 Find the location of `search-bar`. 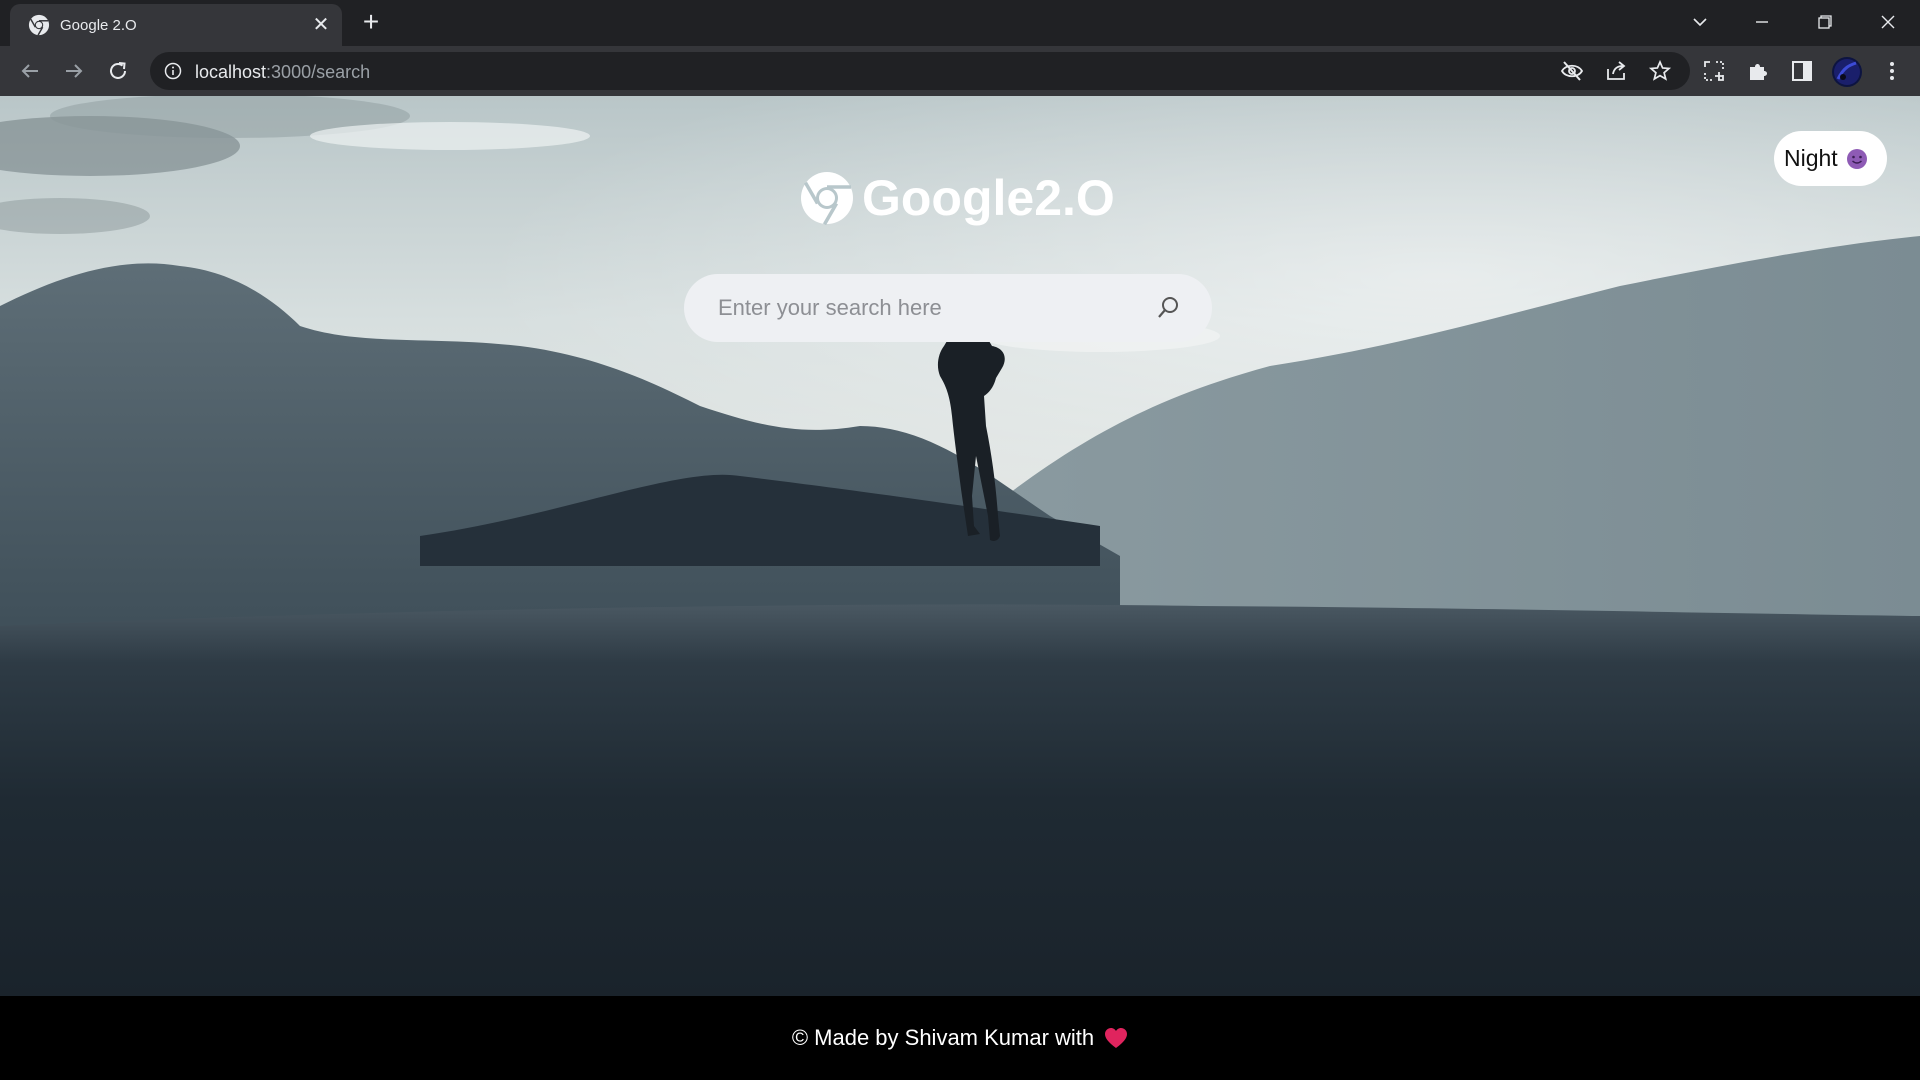

search-bar is located at coordinates (948, 308).